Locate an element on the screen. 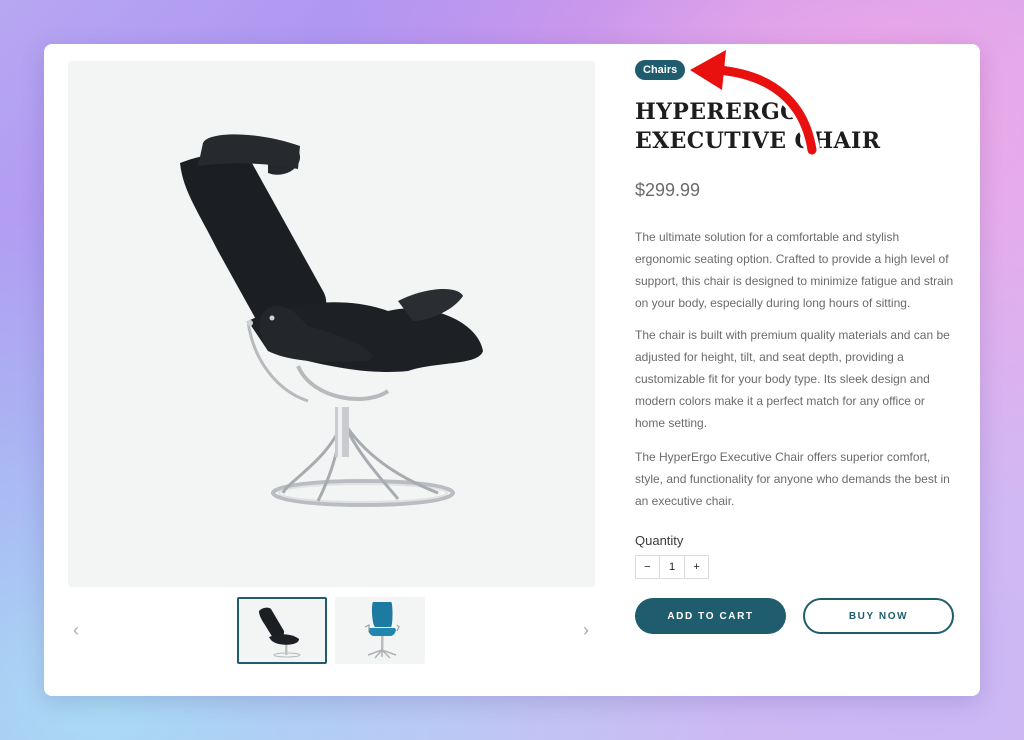 This screenshot has width=1024, height=740. quantity-value: 1 is located at coordinates (672, 567).